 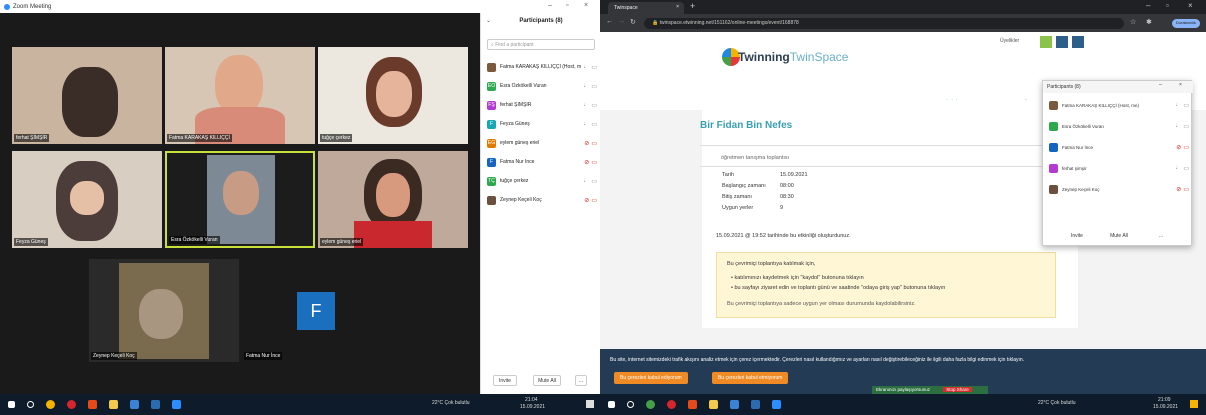 What do you see at coordinates (646, 8) in the screenshot?
I see `browser-tab: Twinspace ×` at bounding box center [646, 8].